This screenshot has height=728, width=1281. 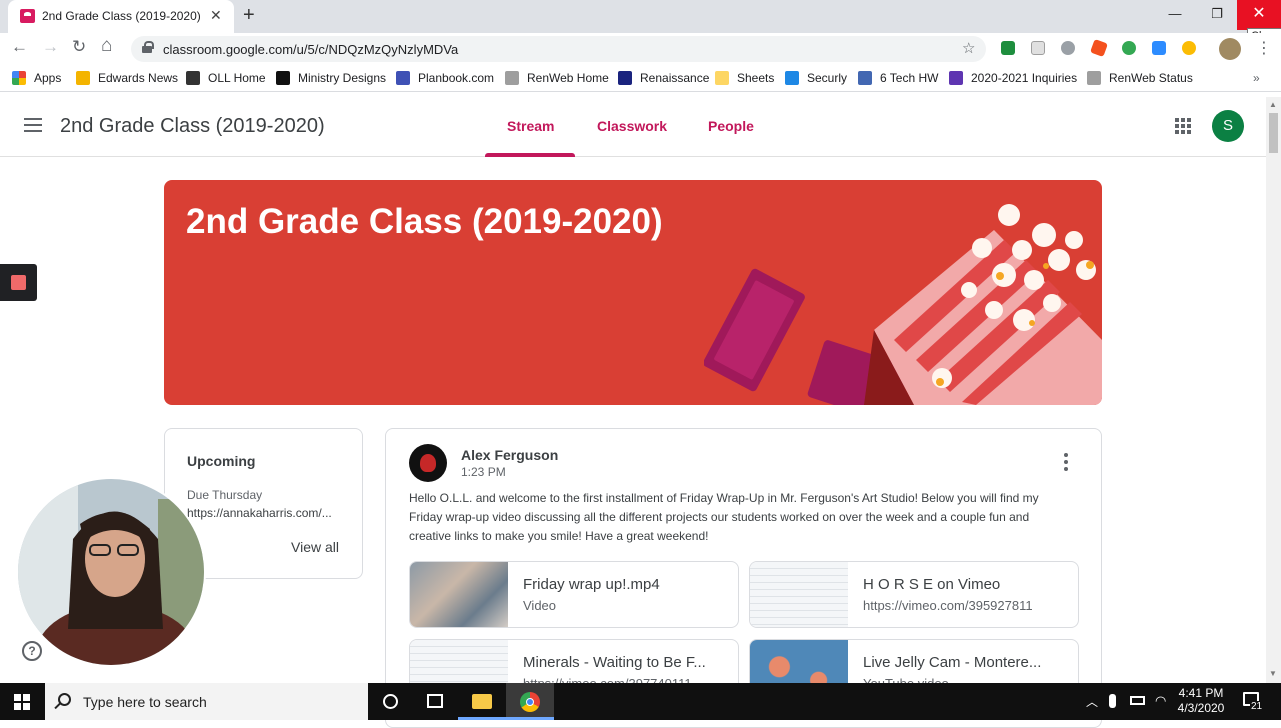 I want to click on microphone-icon, so click(x=1112, y=701).